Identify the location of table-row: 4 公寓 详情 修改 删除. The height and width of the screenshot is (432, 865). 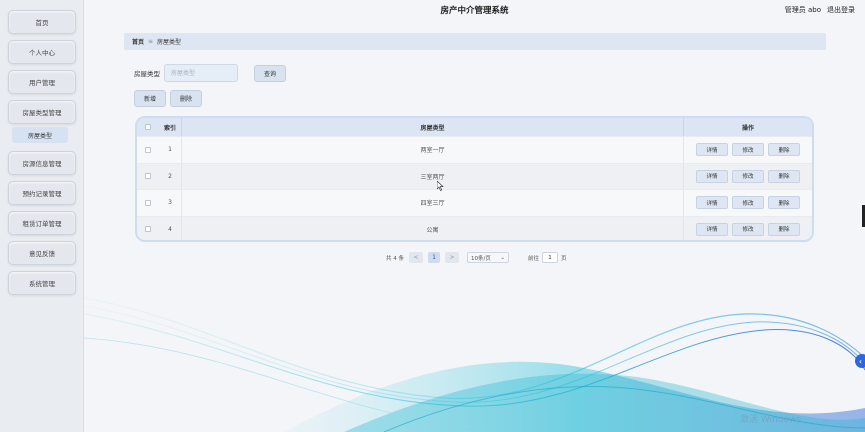
(474, 227).